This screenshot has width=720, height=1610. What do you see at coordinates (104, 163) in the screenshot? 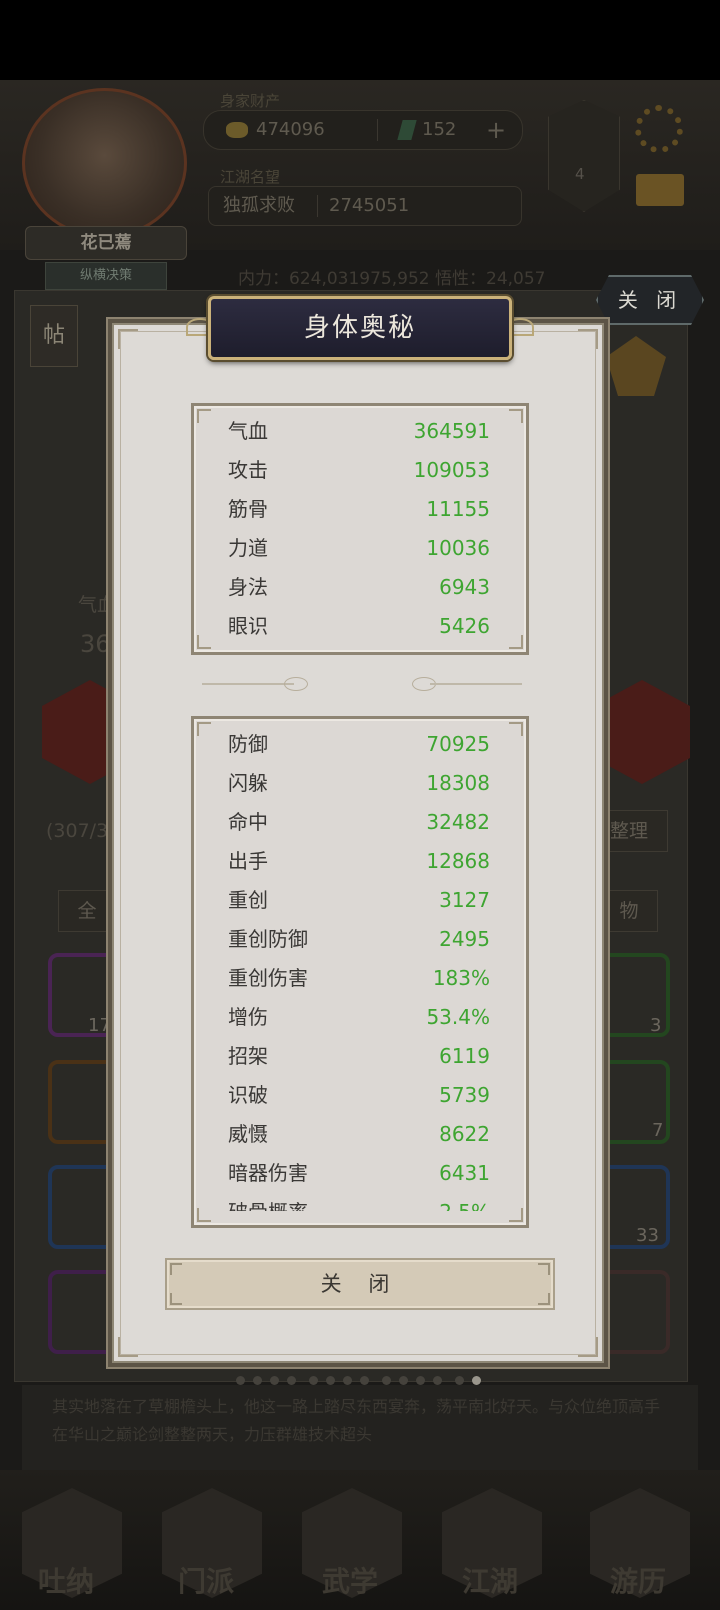
I see `avatar-frame` at bounding box center [104, 163].